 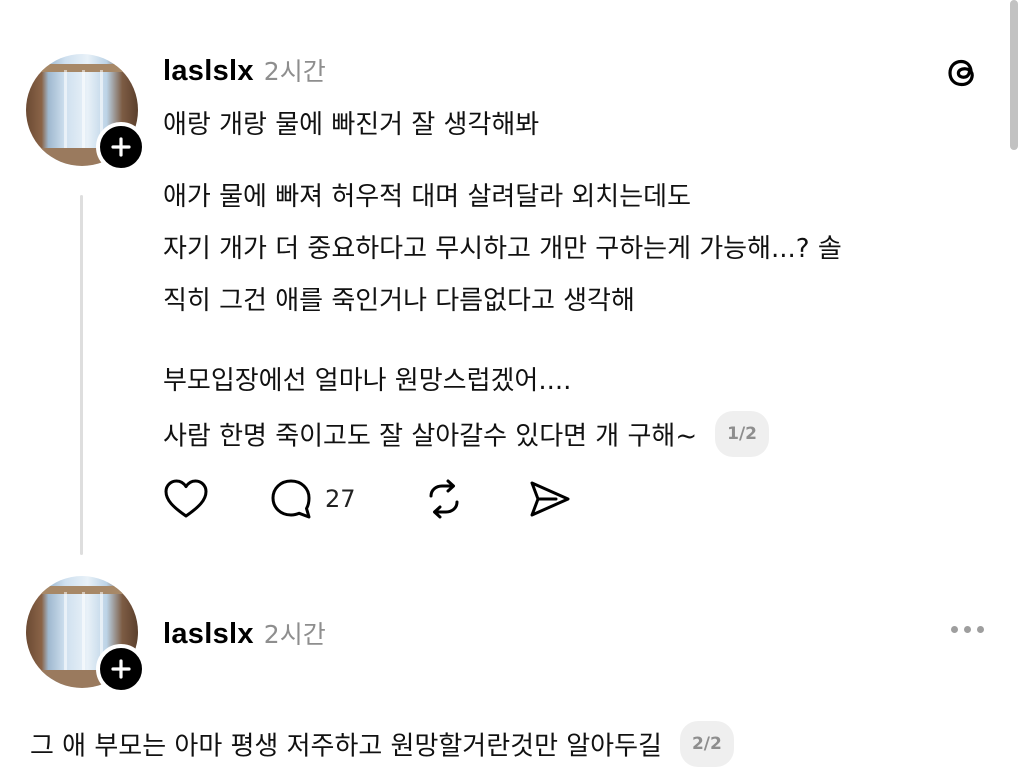 What do you see at coordinates (351, 125) in the screenshot?
I see `post-text-line: 애랑 개랑 물에 빠진거 잘 생각해봐` at bounding box center [351, 125].